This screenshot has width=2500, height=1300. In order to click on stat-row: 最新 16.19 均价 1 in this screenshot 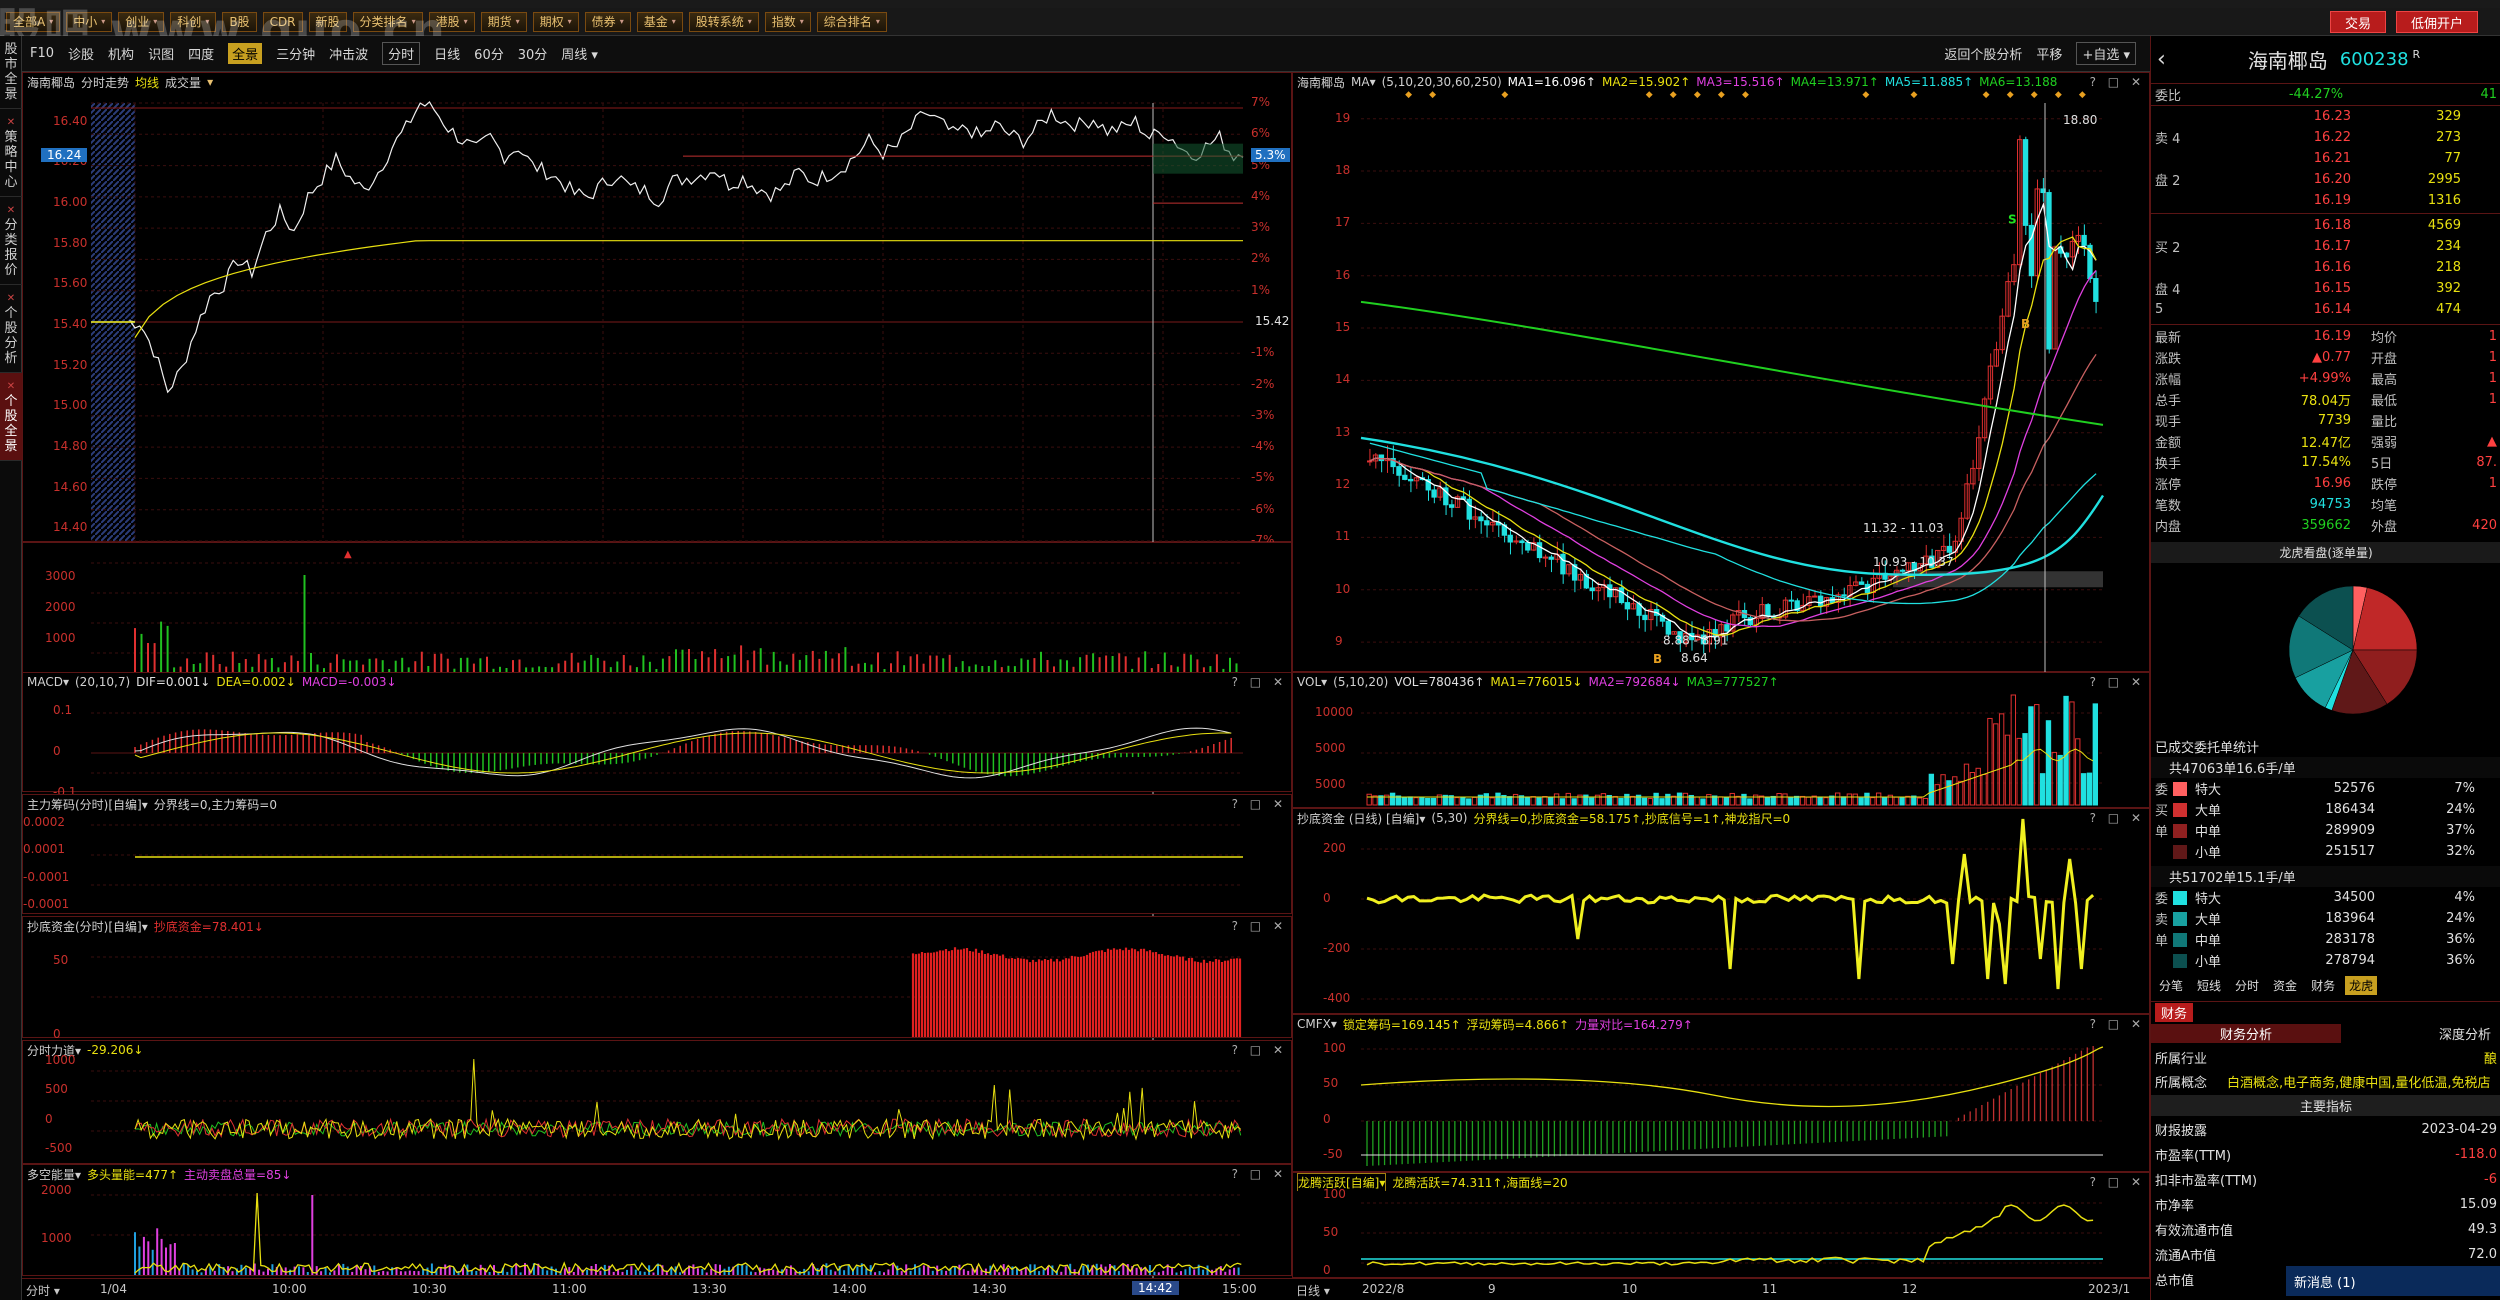, I will do `click(2325, 336)`.